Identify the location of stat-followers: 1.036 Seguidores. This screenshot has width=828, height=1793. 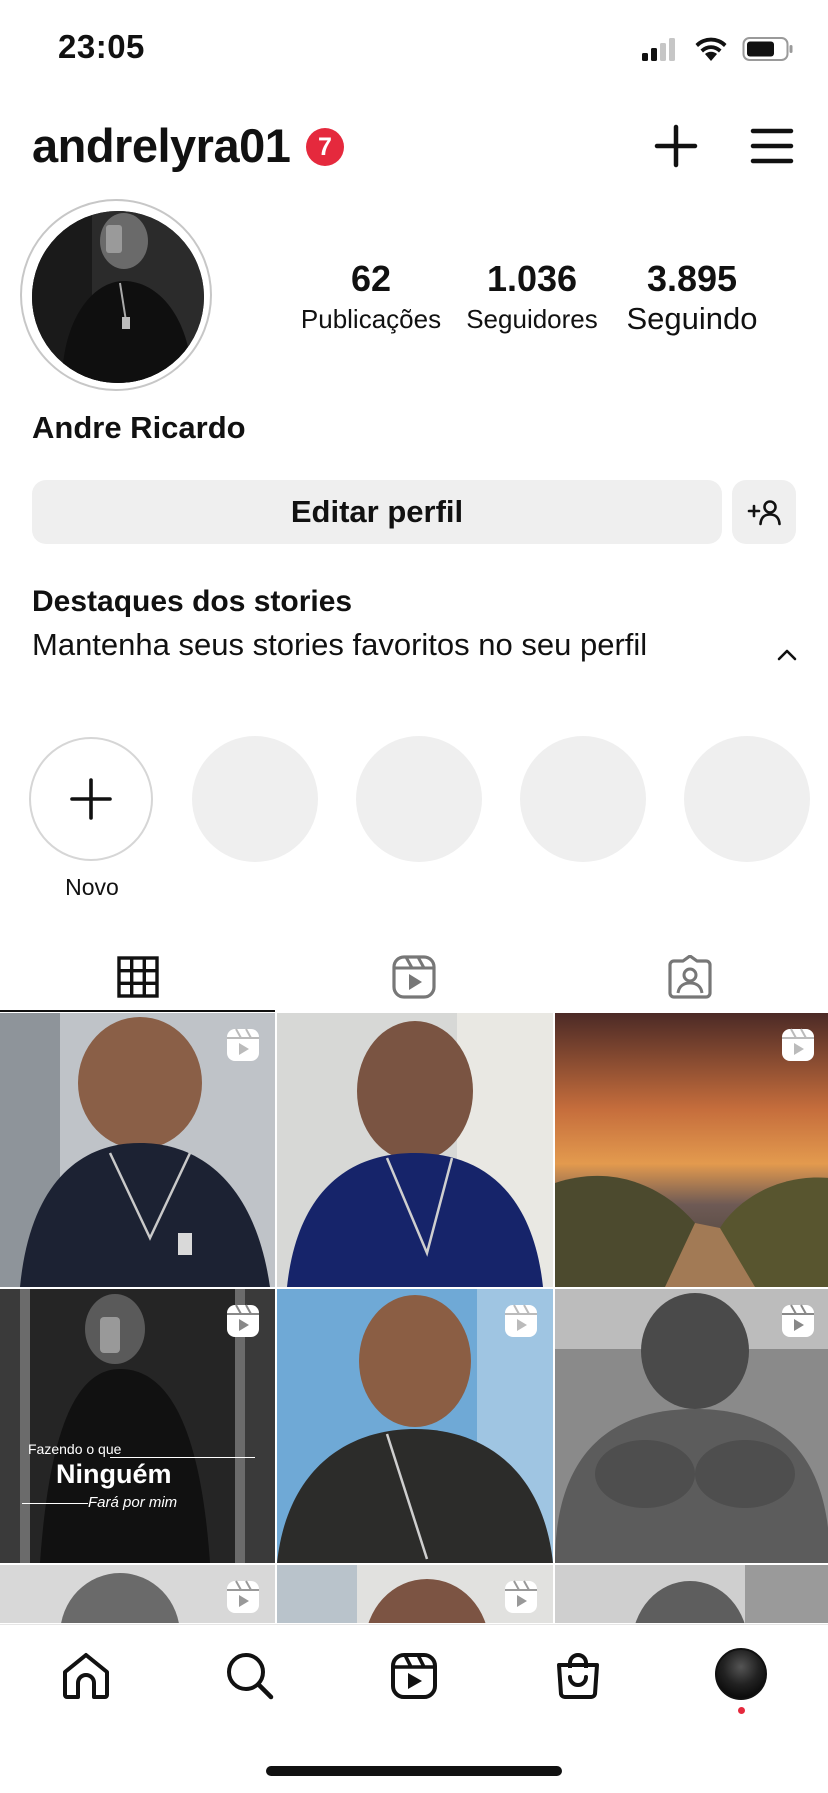
(532, 296).